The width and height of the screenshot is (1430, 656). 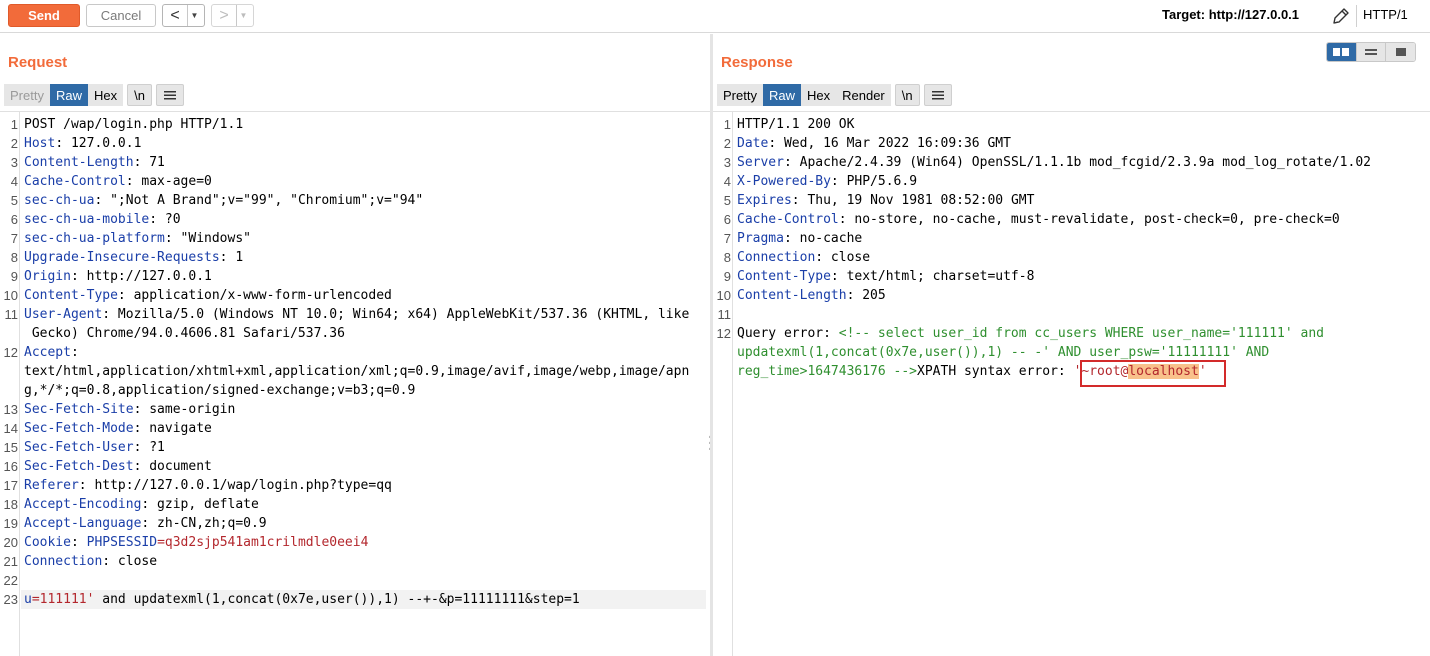 What do you see at coordinates (1231, 14) in the screenshot?
I see `target-label: Target: http://127.0.0.1` at bounding box center [1231, 14].